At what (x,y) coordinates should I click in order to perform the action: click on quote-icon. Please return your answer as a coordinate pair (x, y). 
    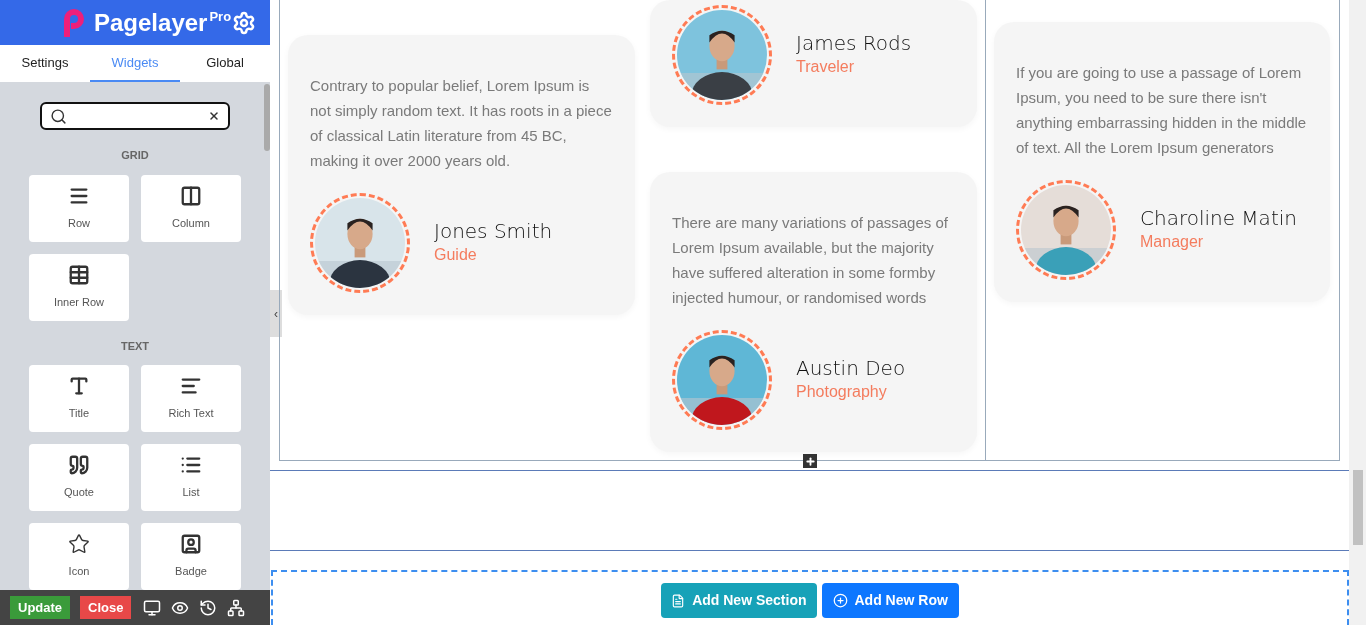
    Looking at the image, I should click on (79, 465).